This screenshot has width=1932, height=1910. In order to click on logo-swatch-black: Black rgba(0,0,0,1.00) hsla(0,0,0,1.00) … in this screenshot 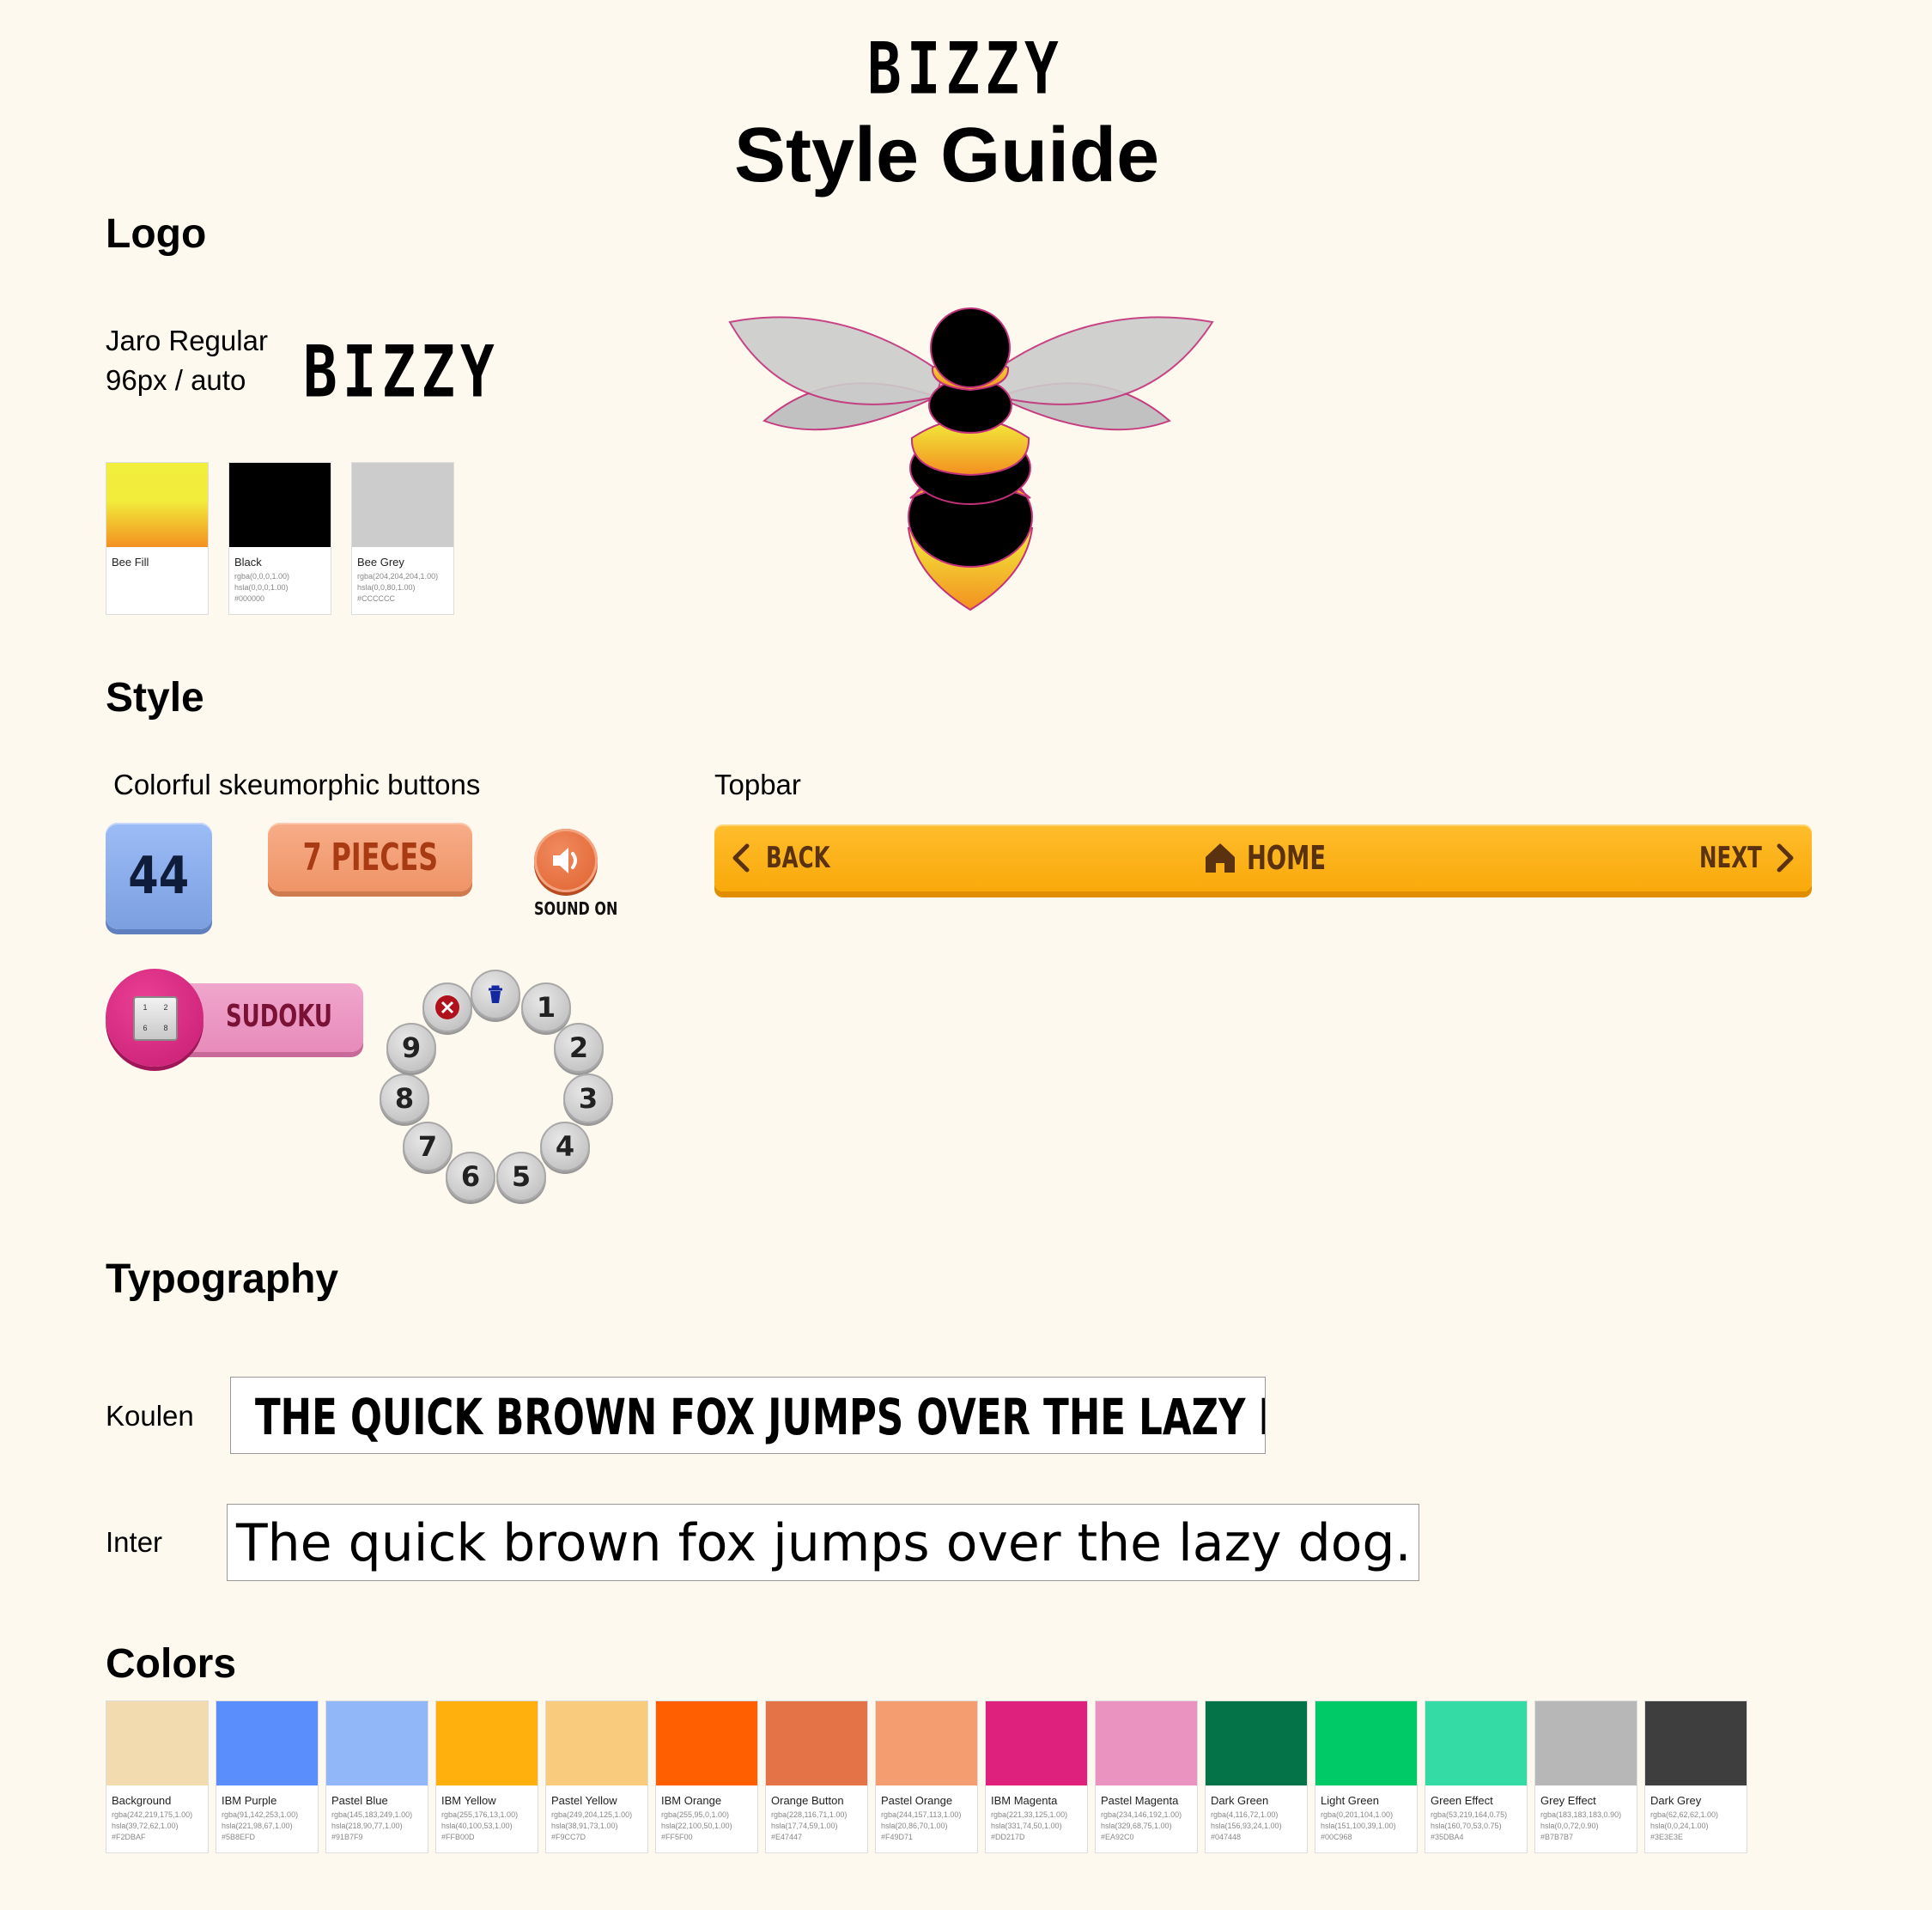, I will do `click(280, 538)`.